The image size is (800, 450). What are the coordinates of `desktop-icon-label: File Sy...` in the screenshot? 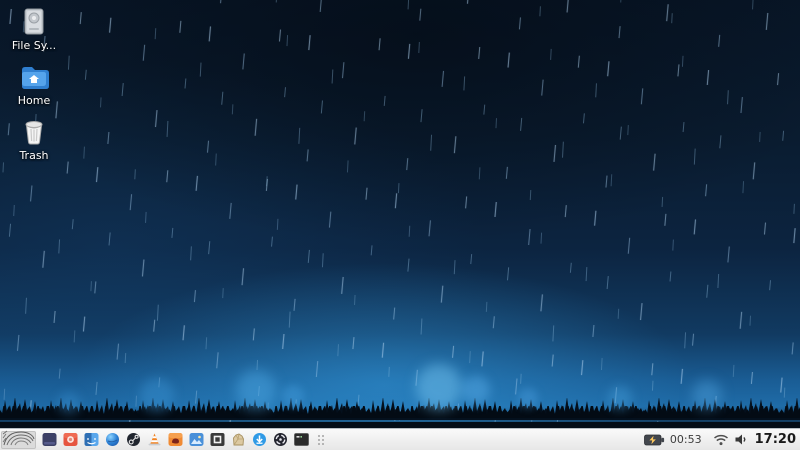 It's located at (34, 45).